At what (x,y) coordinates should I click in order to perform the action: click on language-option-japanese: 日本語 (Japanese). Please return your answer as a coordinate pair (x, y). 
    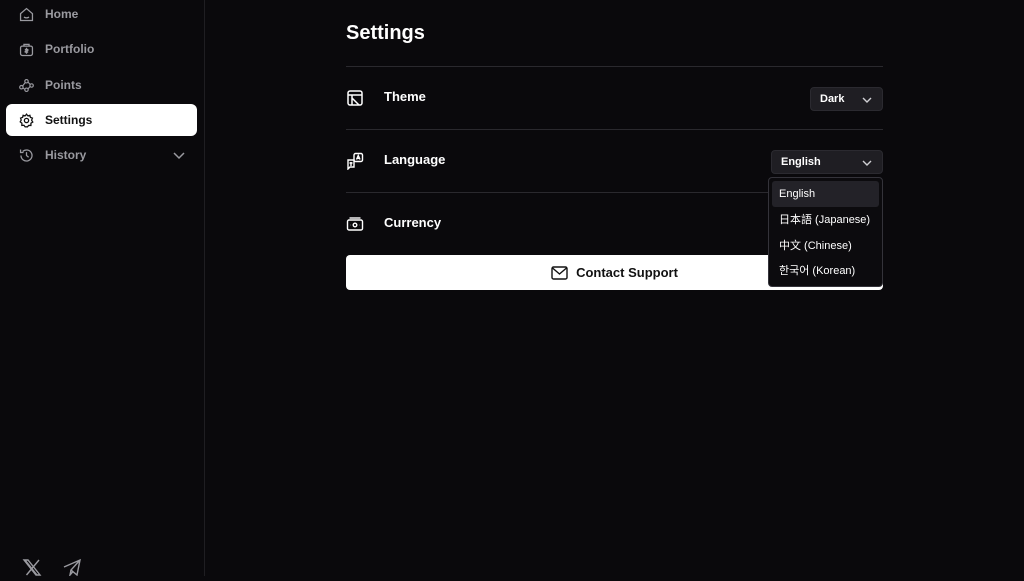
    Looking at the image, I should click on (825, 220).